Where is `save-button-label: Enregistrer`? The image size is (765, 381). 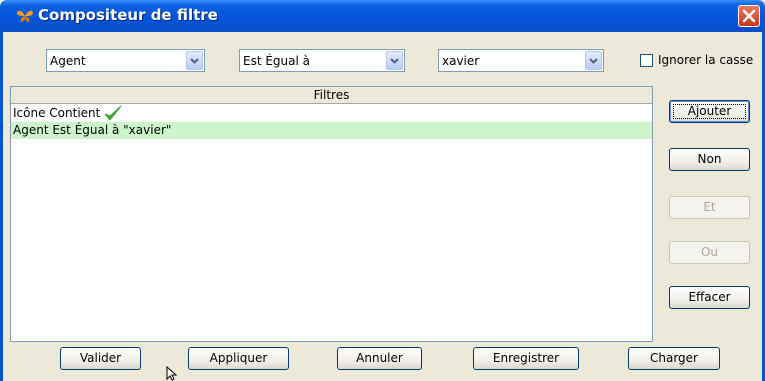 save-button-label: Enregistrer is located at coordinates (526, 358).